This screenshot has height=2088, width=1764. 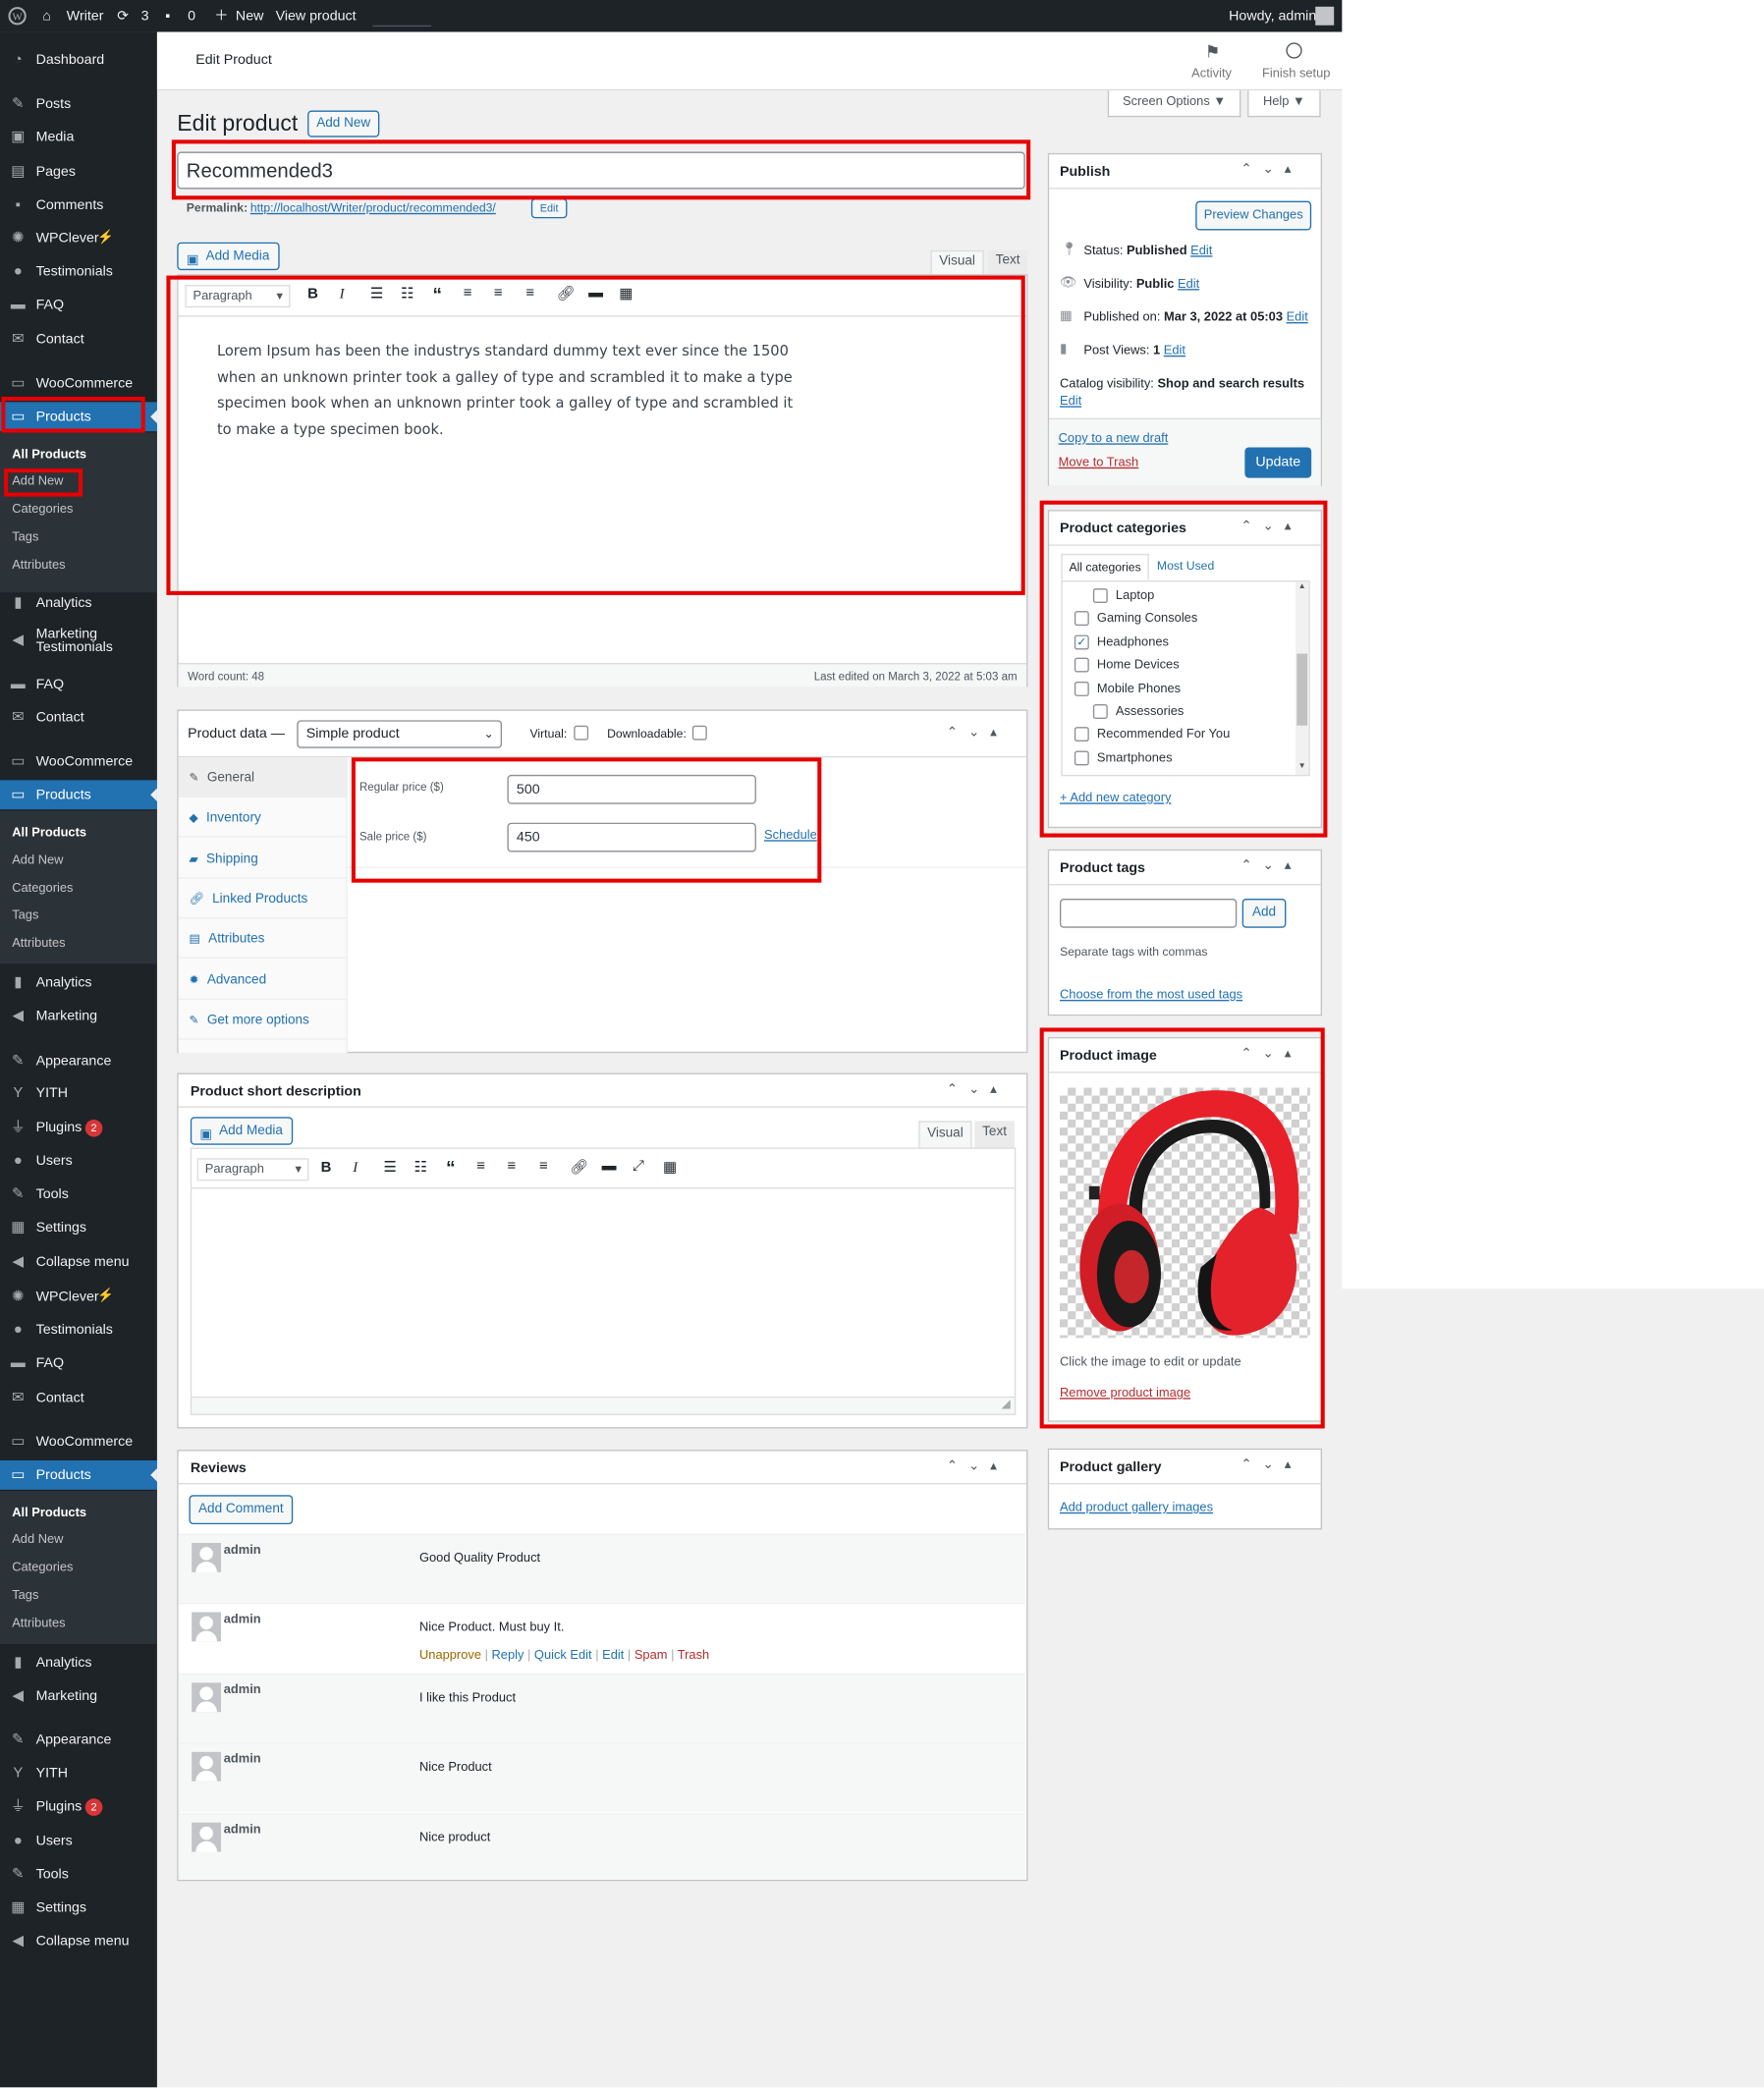 What do you see at coordinates (78, 1807) in the screenshot?
I see `menu-plugins-bottom-4: ⏚ Plugins 2` at bounding box center [78, 1807].